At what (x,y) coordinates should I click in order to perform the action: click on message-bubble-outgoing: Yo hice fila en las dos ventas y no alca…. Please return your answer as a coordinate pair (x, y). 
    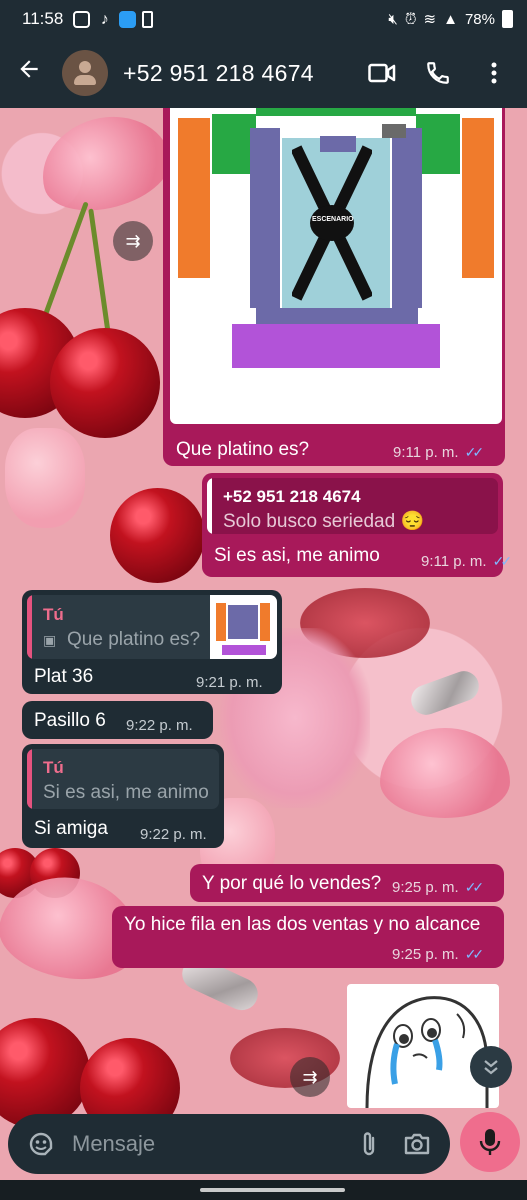
    Looking at the image, I should click on (308, 937).